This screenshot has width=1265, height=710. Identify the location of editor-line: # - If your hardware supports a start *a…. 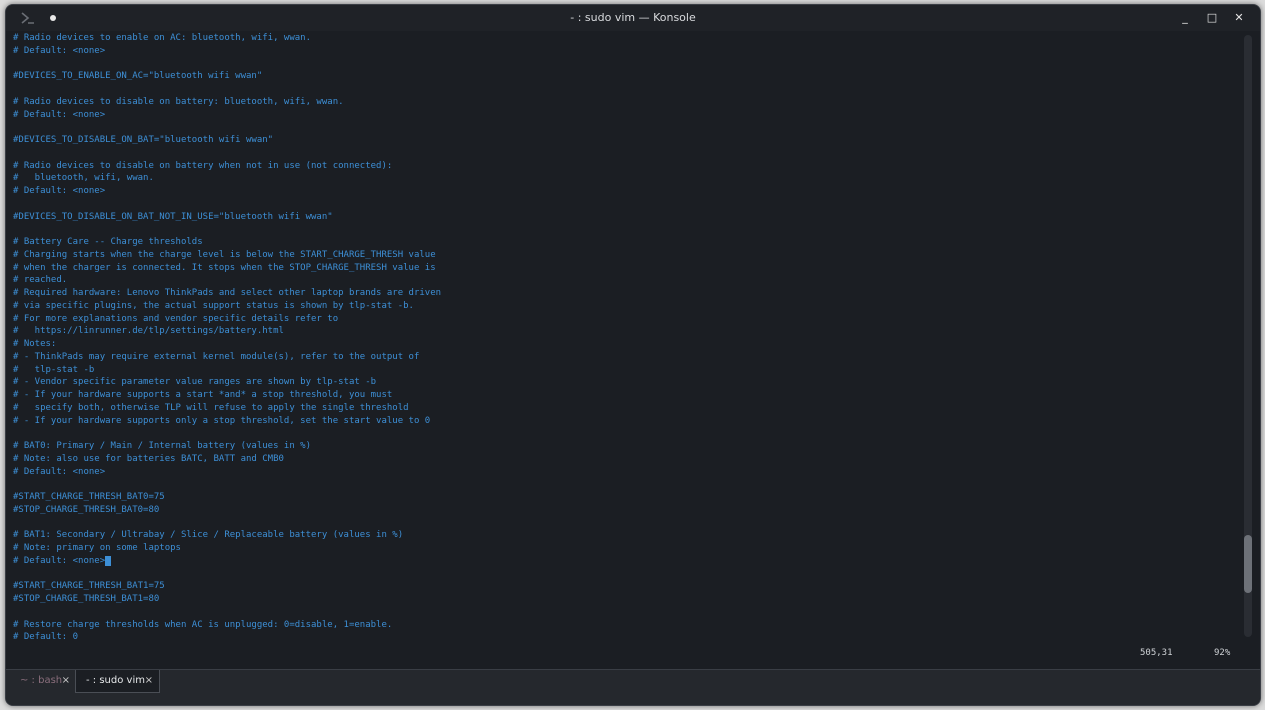
(227, 395).